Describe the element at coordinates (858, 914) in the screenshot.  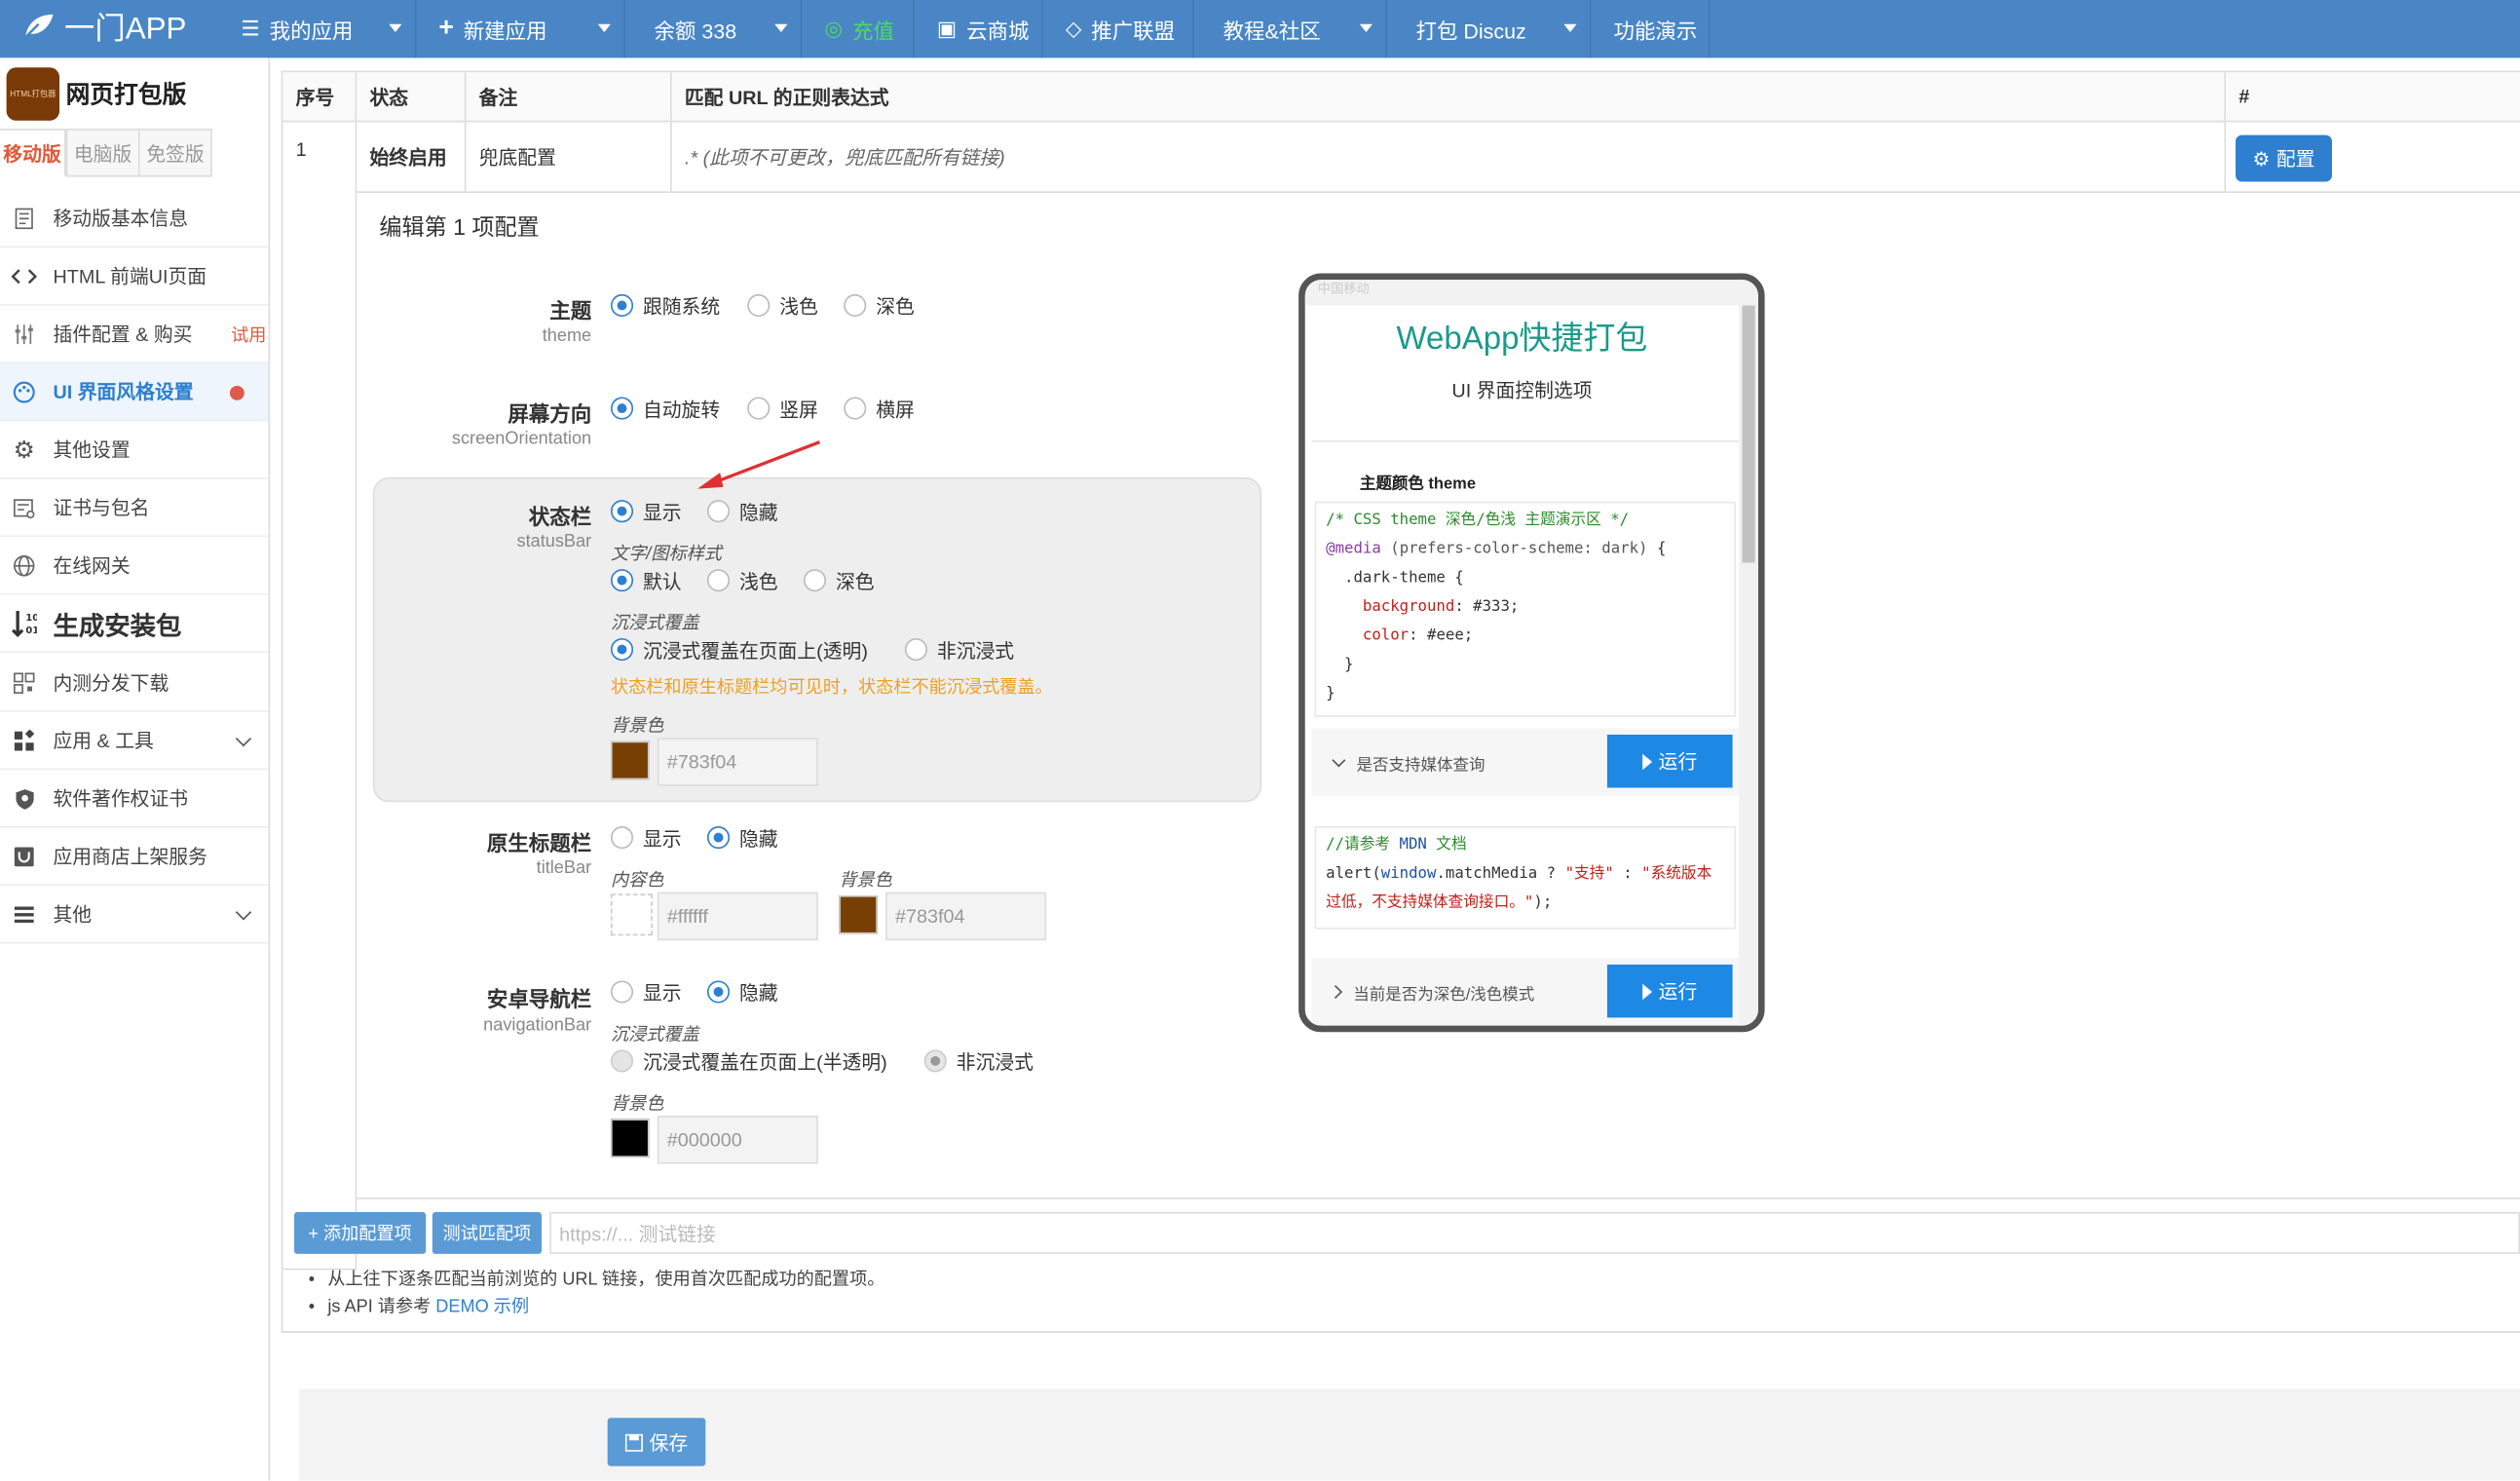
I see `titlebar-bg-swatch` at that location.